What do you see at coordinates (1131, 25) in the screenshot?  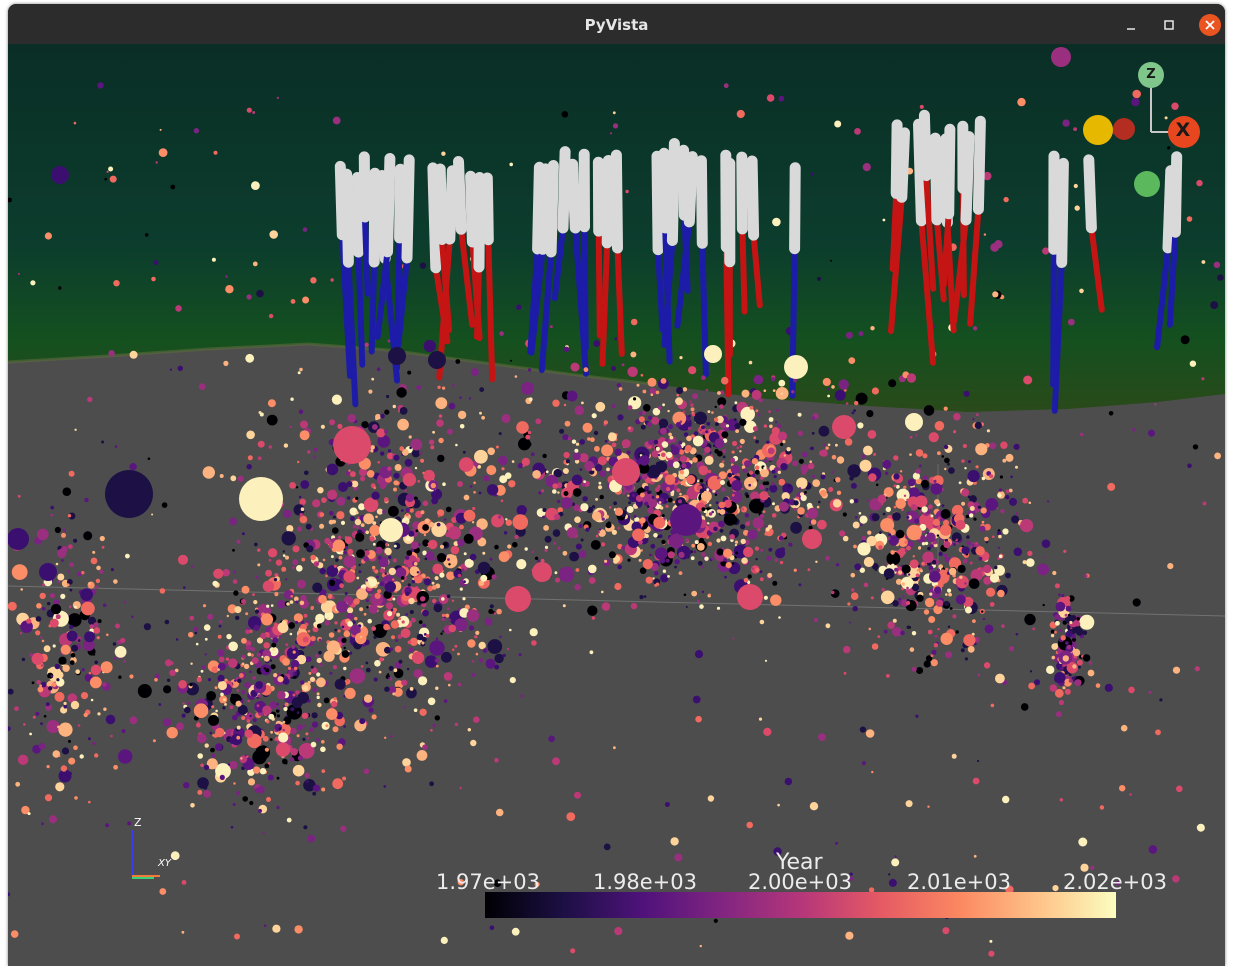 I see `minimize-button` at bounding box center [1131, 25].